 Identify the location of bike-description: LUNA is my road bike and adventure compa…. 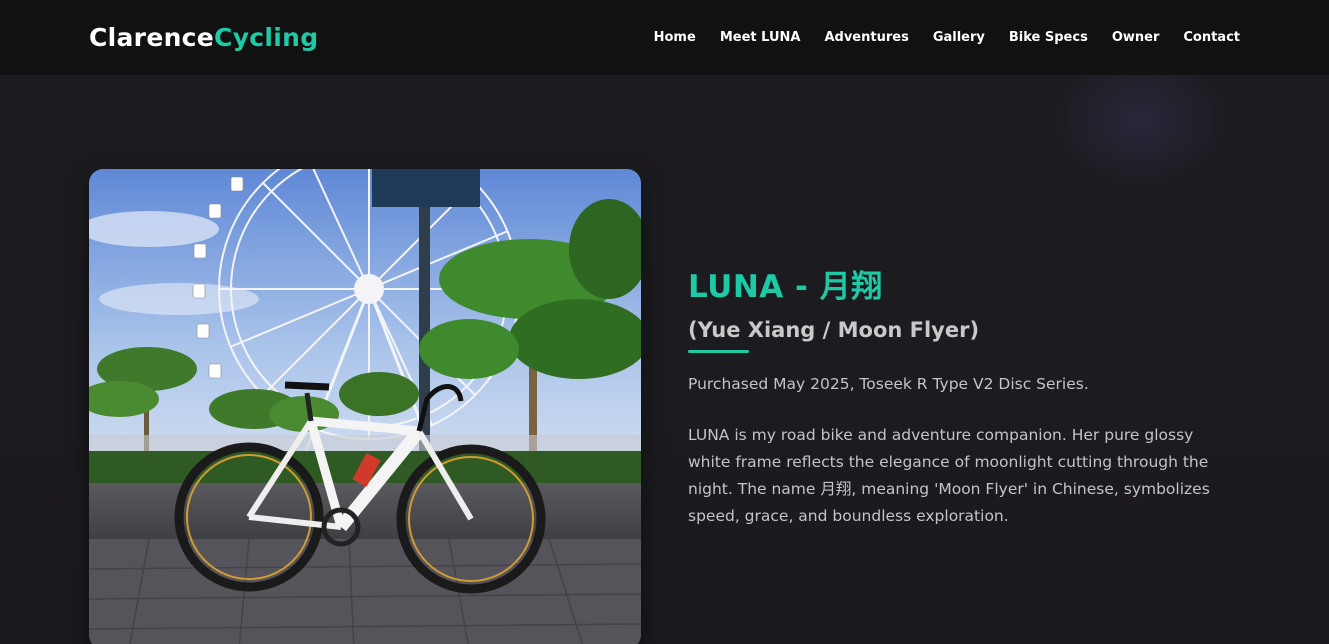
(949, 475).